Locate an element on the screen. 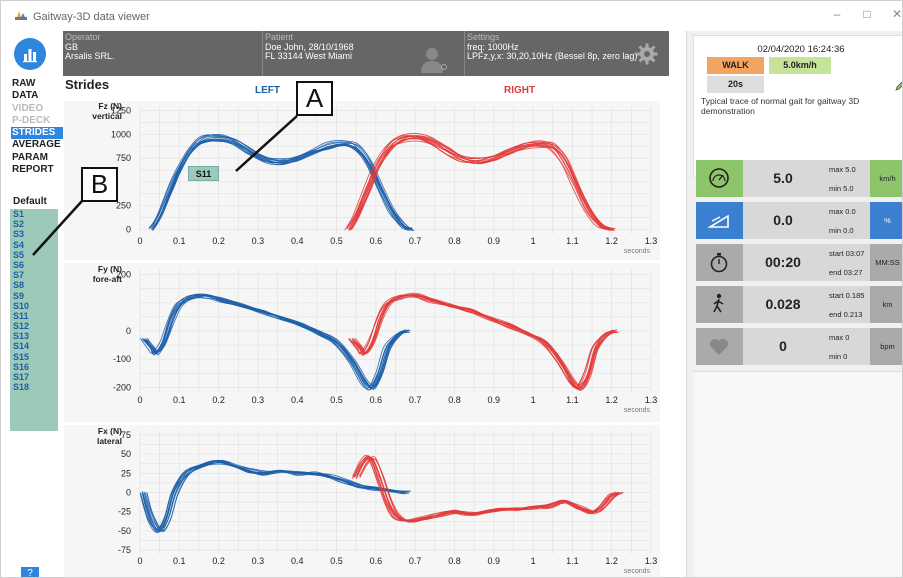  stopwatch-icon is located at coordinates (719, 262).